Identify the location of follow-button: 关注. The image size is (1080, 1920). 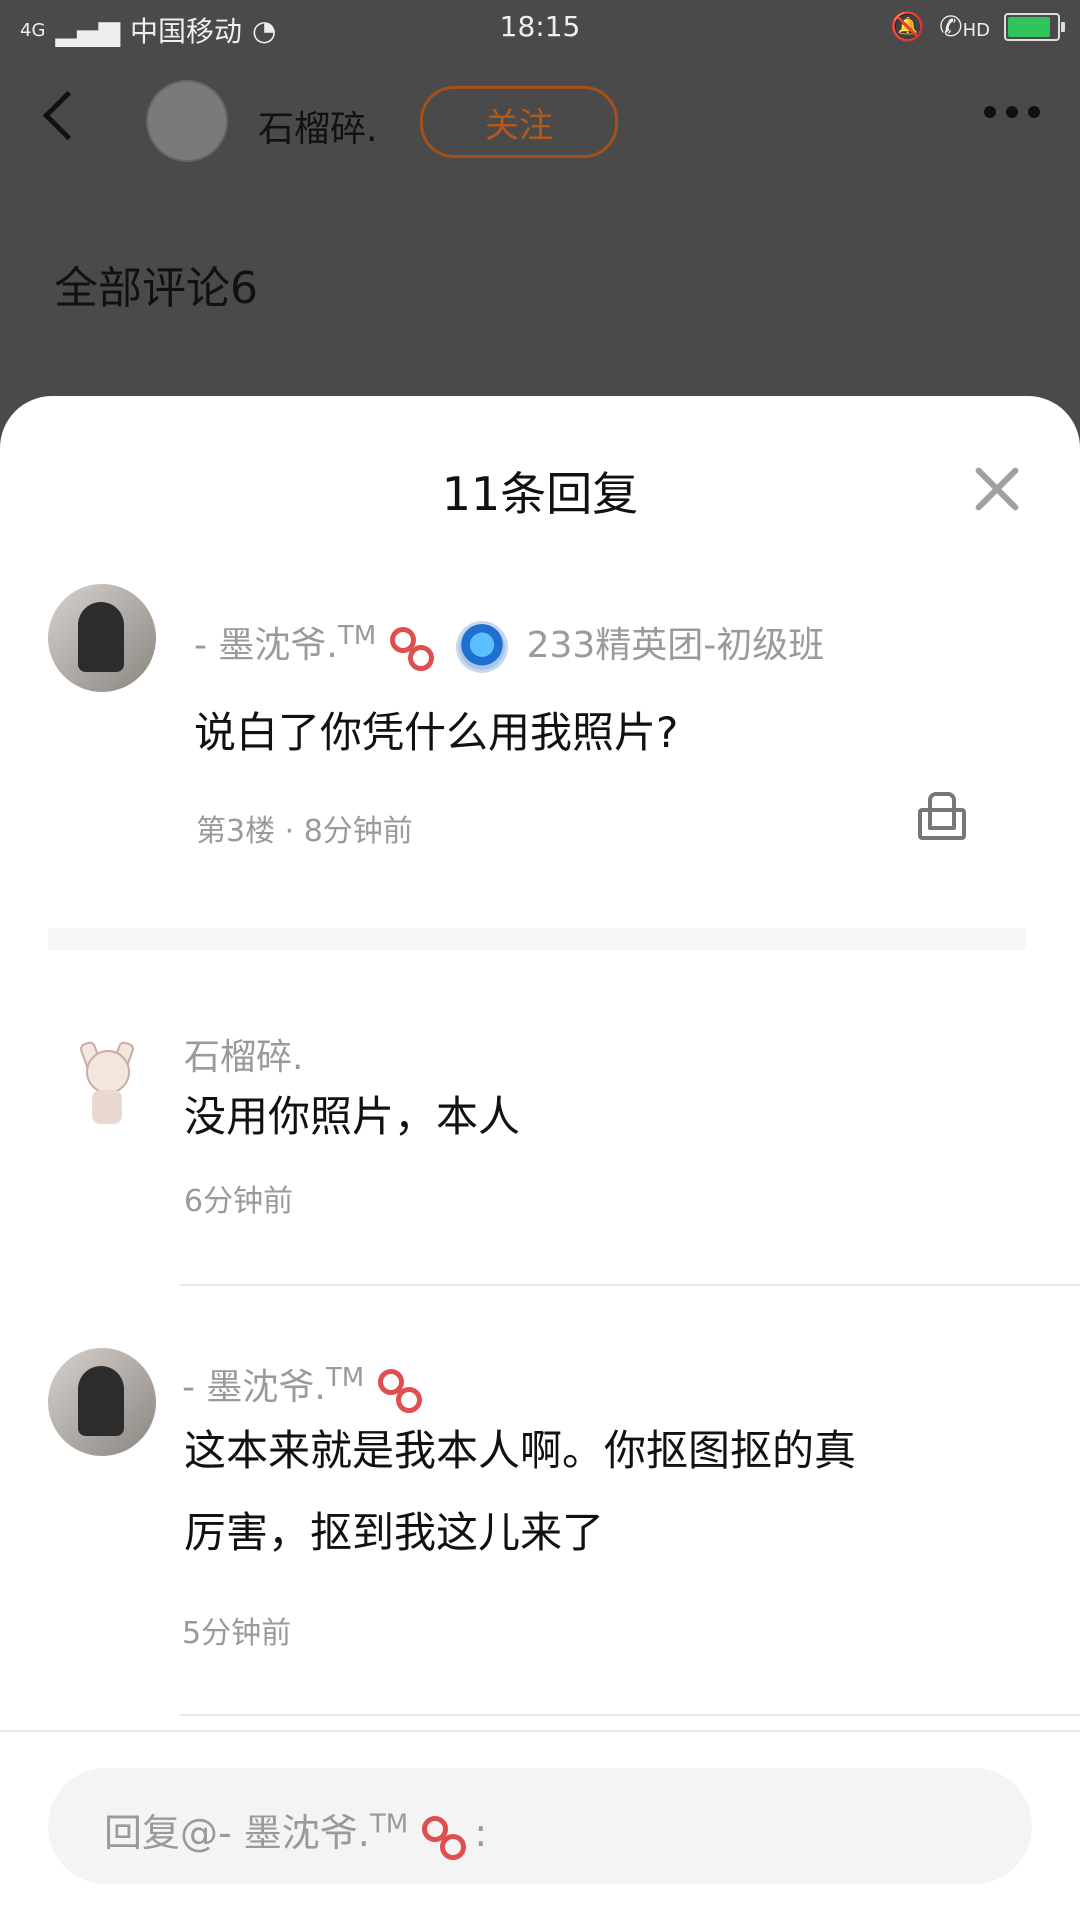
(519, 122).